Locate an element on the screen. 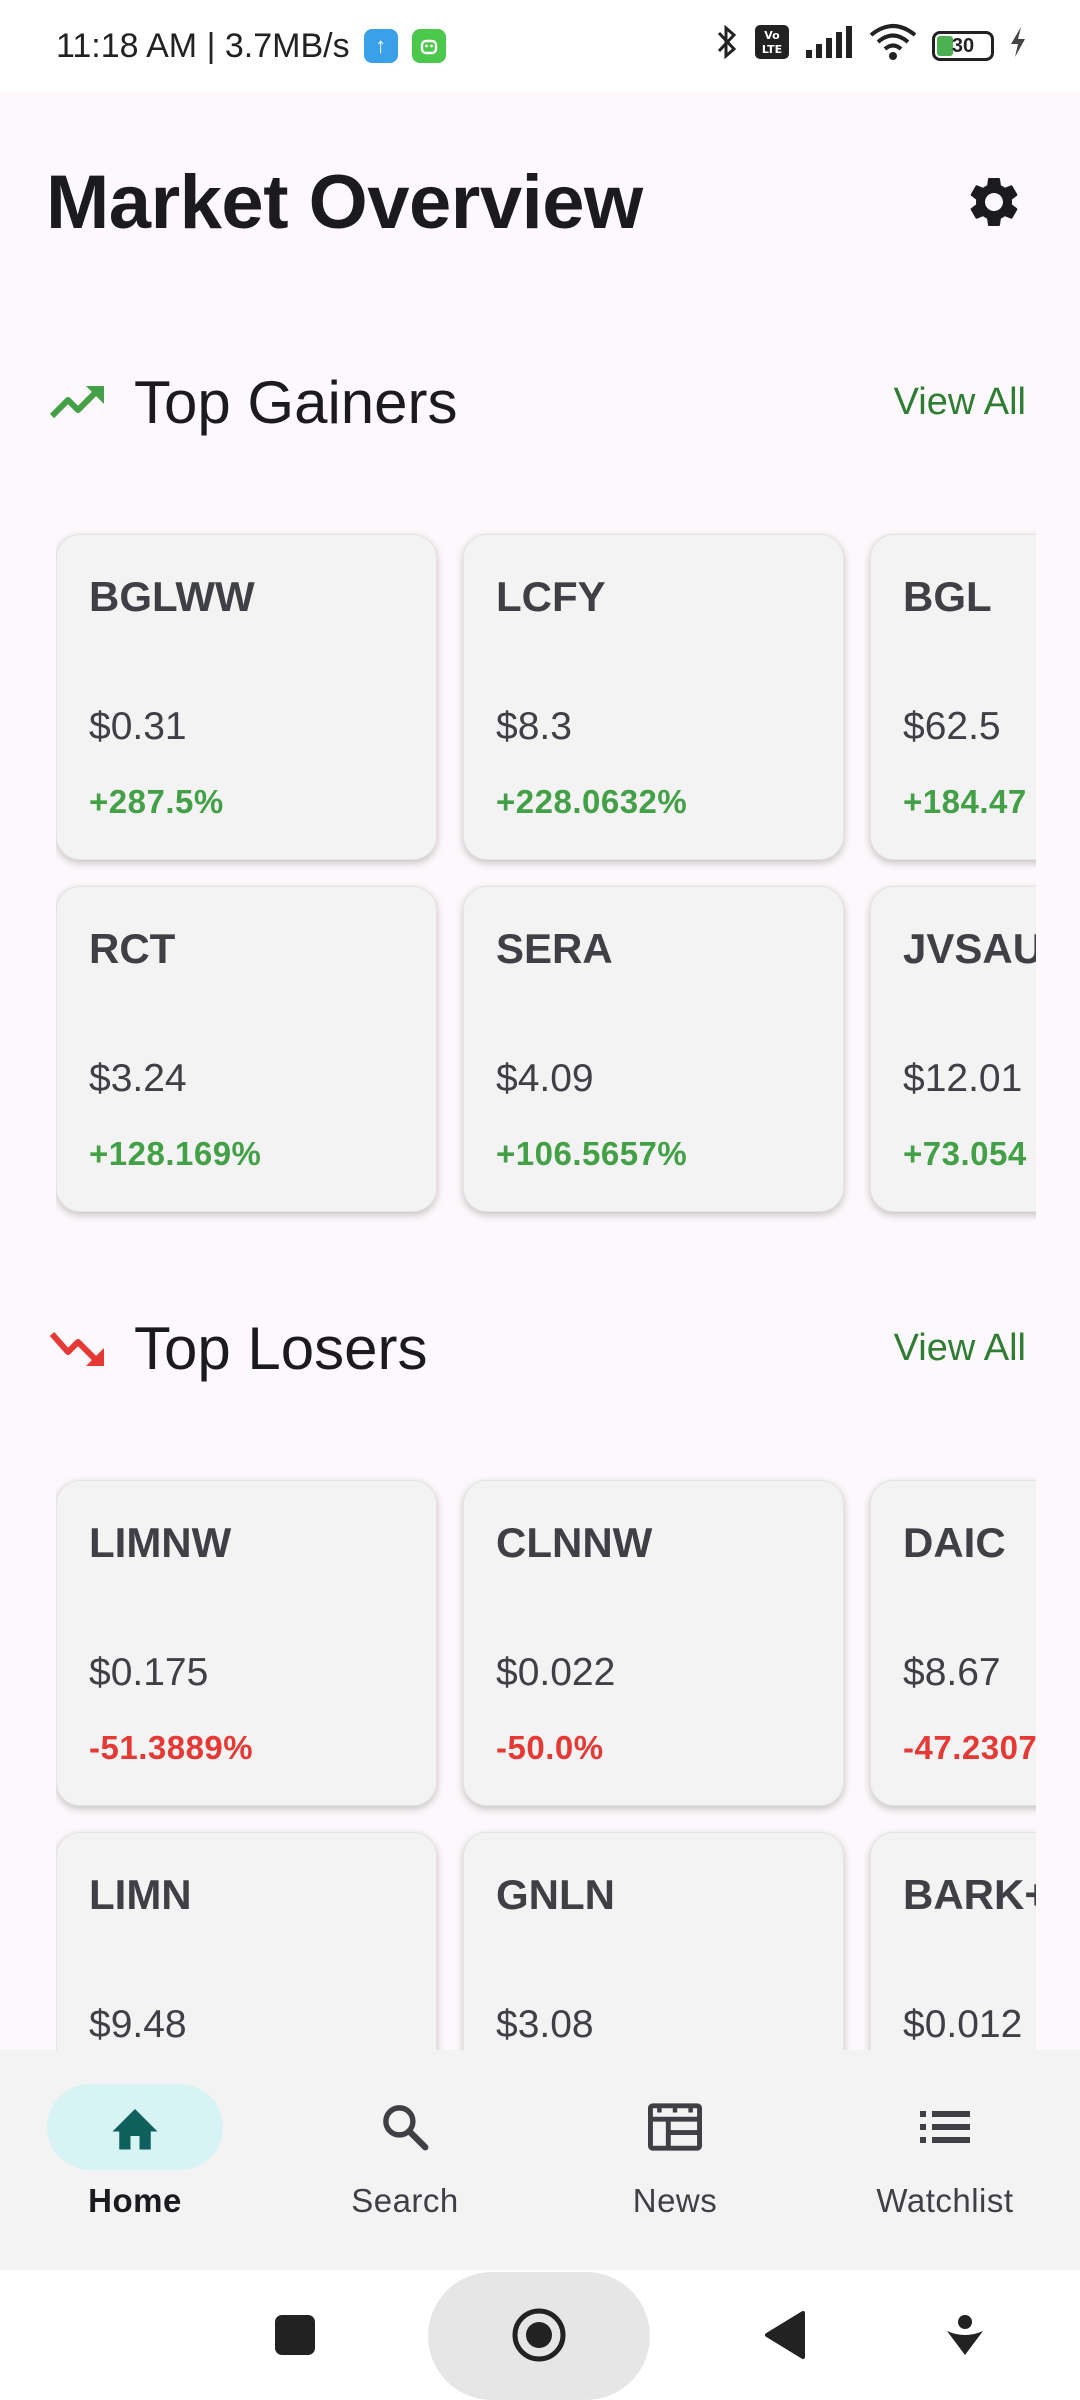  recents-button is located at coordinates (295, 2335).